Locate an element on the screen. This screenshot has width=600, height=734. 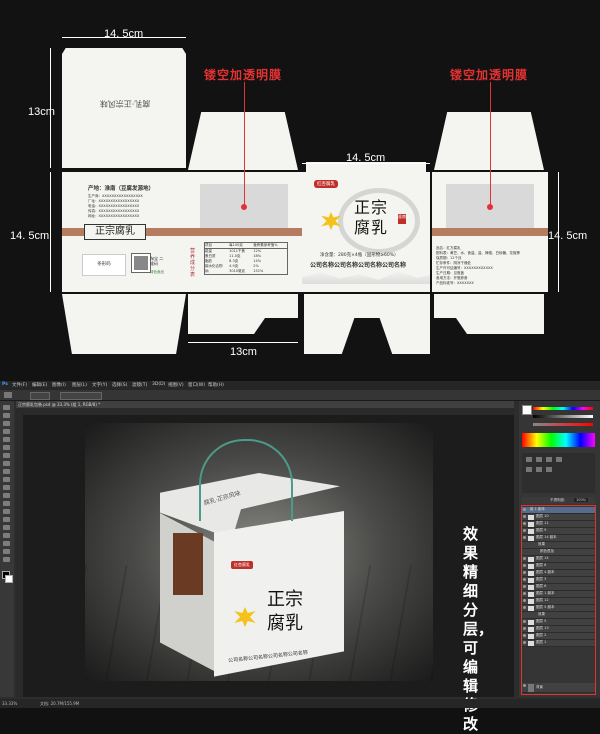
layer-row: 图层 8 is located at coordinates (558, 566).